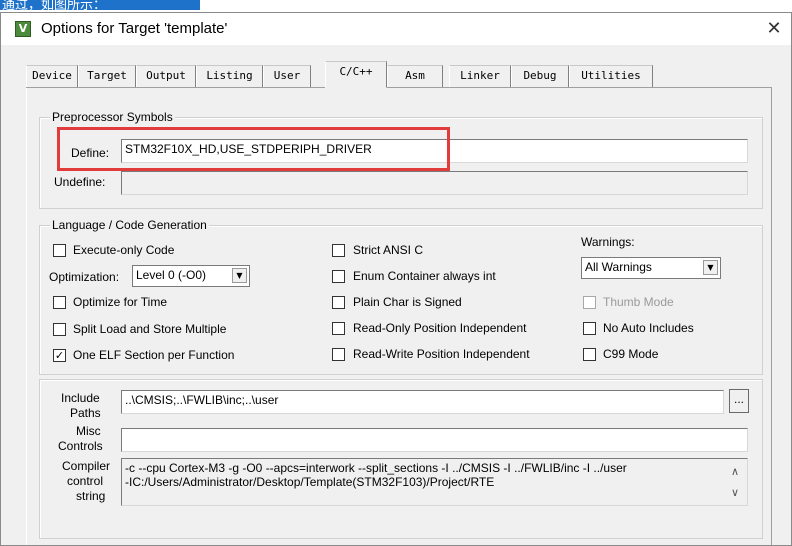 The height and width of the screenshot is (546, 792). Describe the element at coordinates (107, 76) in the screenshot. I see `tab-target: Target` at that location.